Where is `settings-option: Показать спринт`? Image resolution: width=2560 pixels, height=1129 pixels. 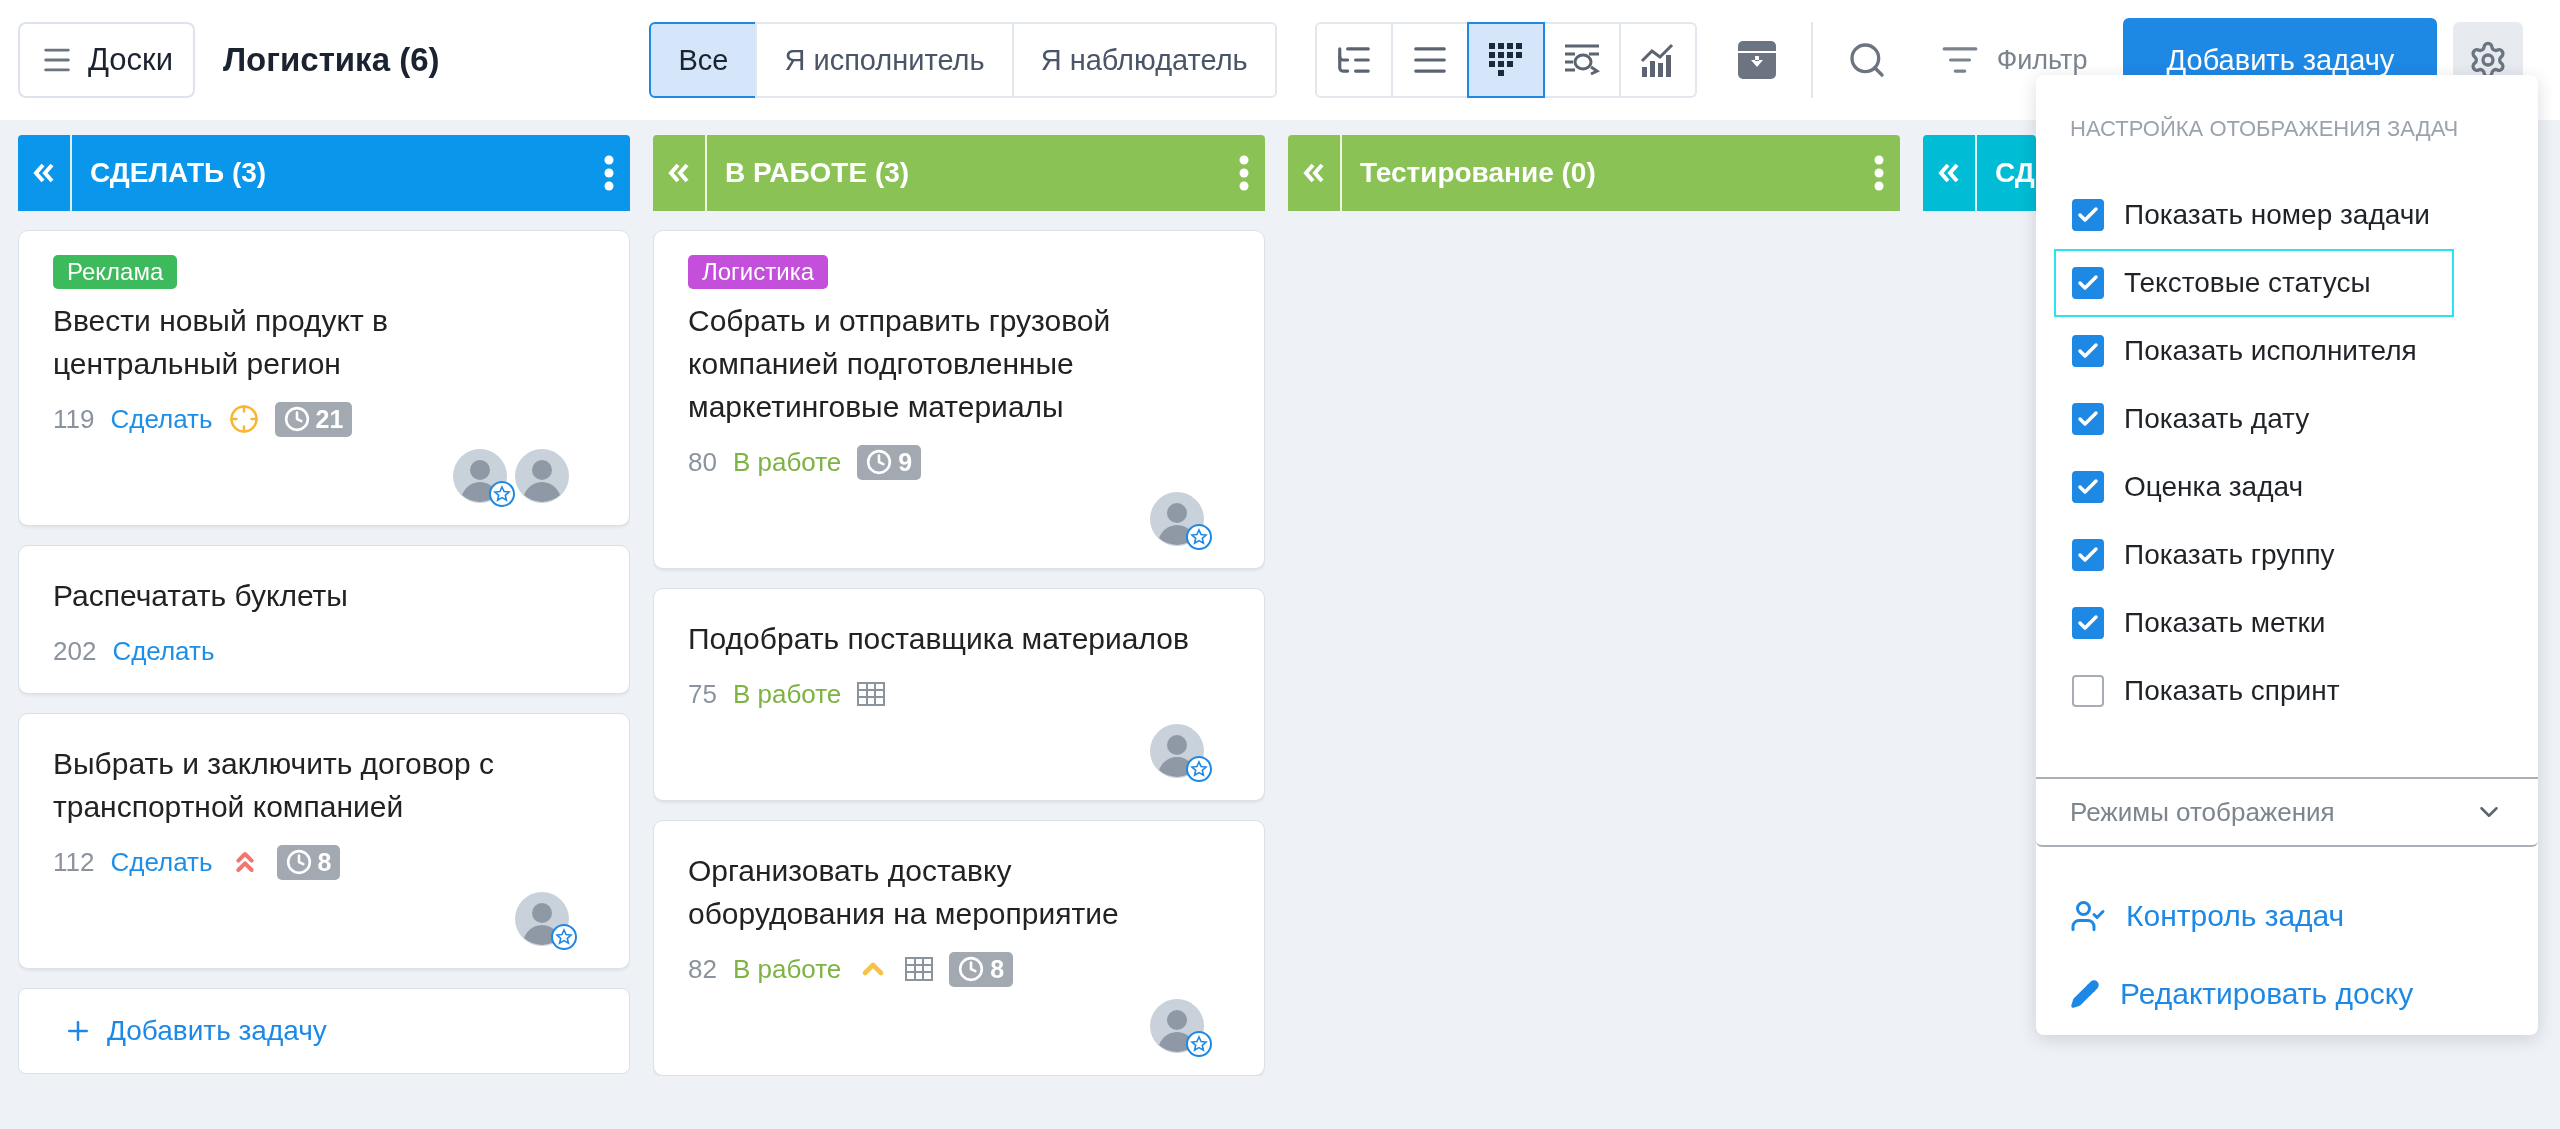 settings-option: Показать спринт is located at coordinates (2254, 691).